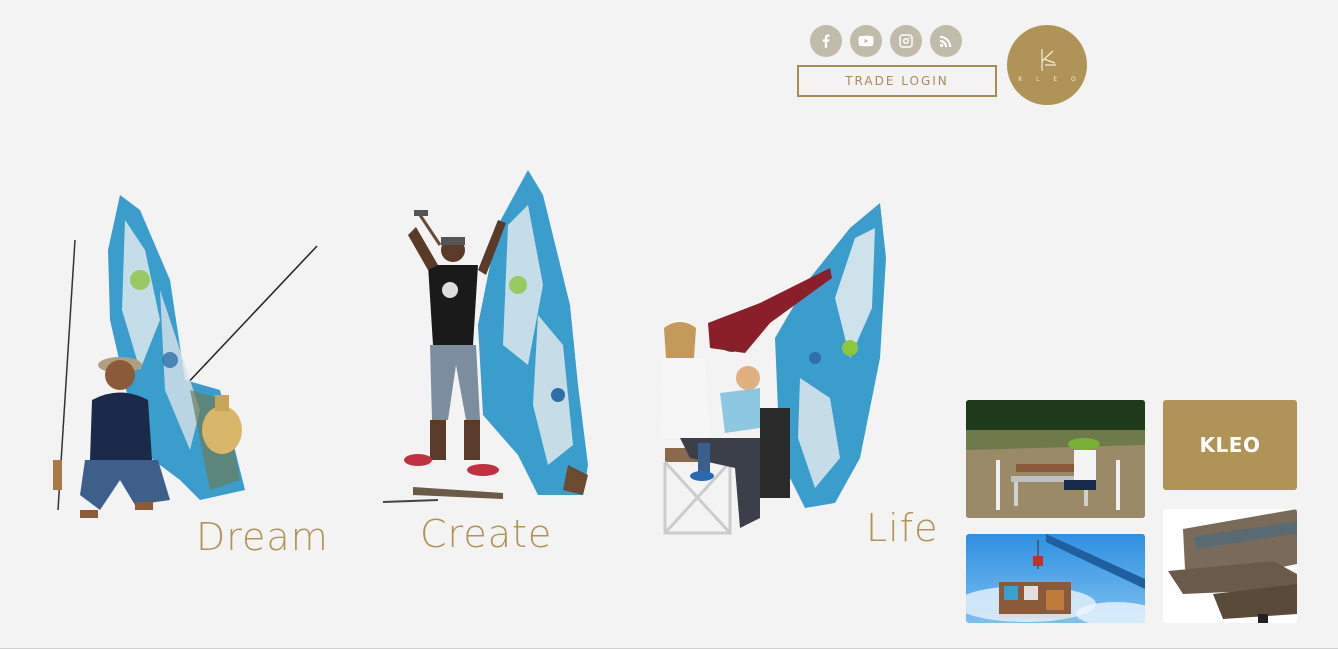 The width and height of the screenshot is (1338, 649). What do you see at coordinates (906, 41) in the screenshot?
I see `instagram-icon` at bounding box center [906, 41].